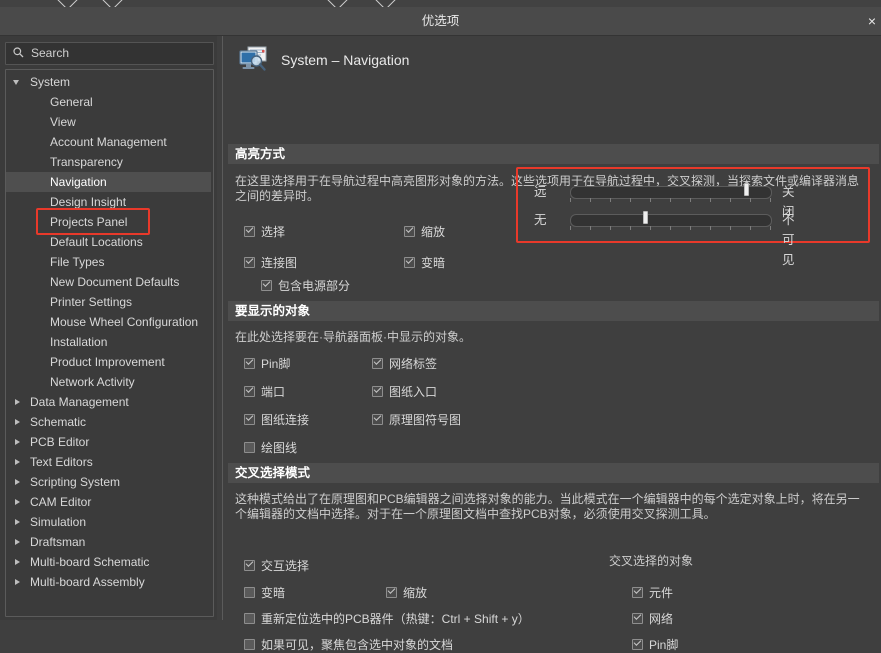 This screenshot has width=881, height=653. I want to click on sidebar-item-label: Draftsman, so click(58, 542).